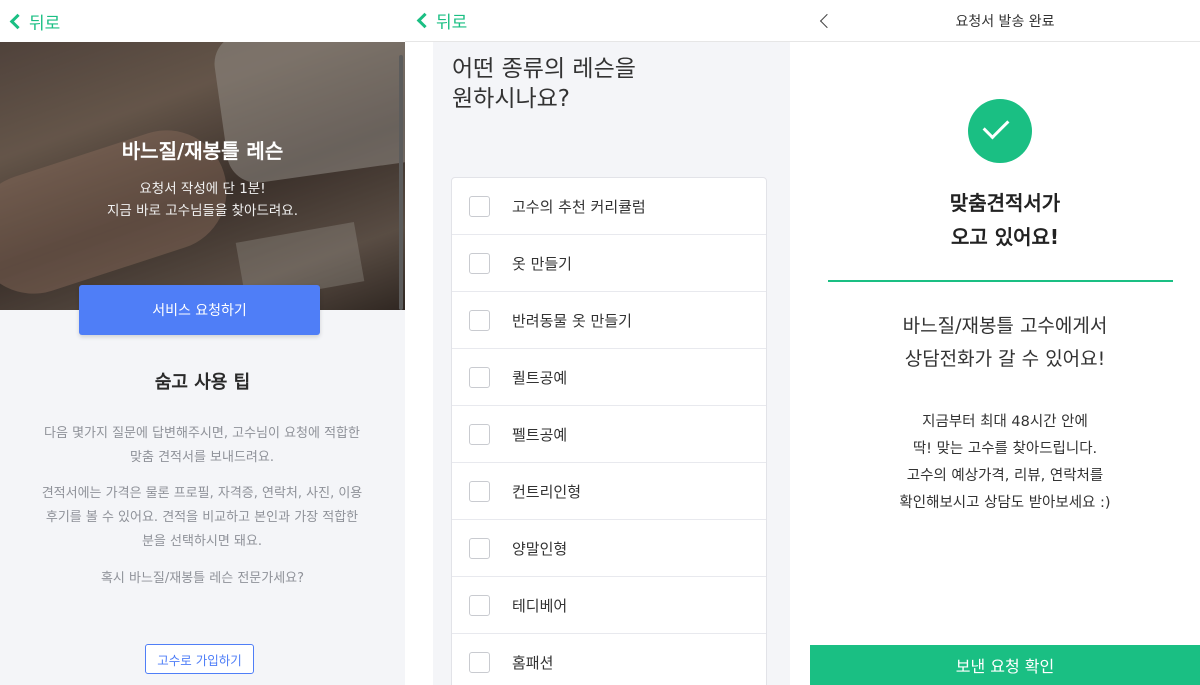 This screenshot has height=685, width=1200. What do you see at coordinates (572, 320) in the screenshot?
I see `option-label: 반려동물 옷 만들기` at bounding box center [572, 320].